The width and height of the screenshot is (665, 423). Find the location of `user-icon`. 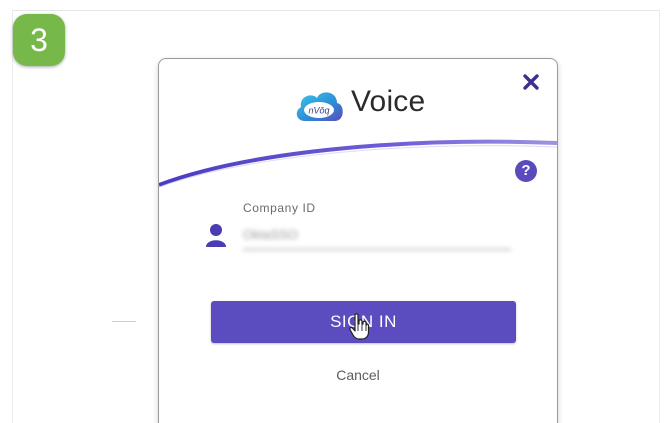

user-icon is located at coordinates (216, 236).